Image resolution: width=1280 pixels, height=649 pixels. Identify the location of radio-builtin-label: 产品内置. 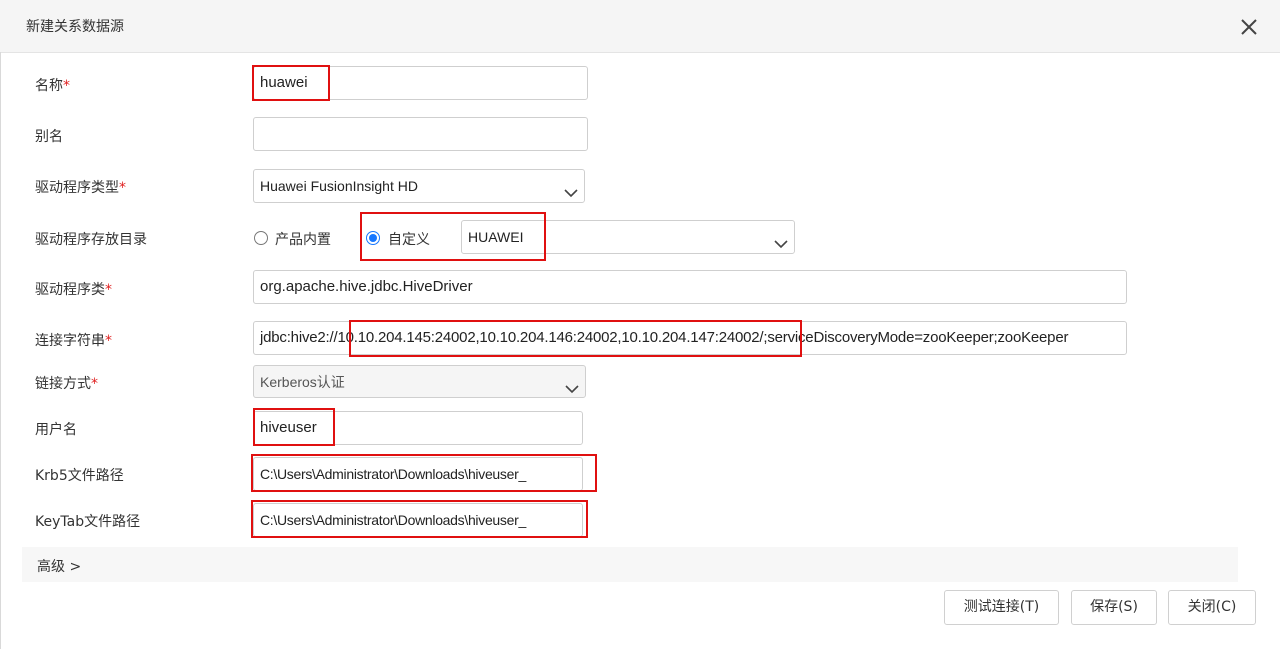
(303, 240).